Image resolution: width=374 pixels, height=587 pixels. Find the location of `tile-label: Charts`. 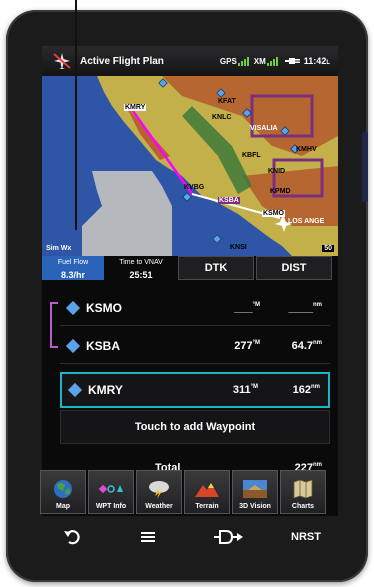

tile-label: Charts is located at coordinates (303, 506).